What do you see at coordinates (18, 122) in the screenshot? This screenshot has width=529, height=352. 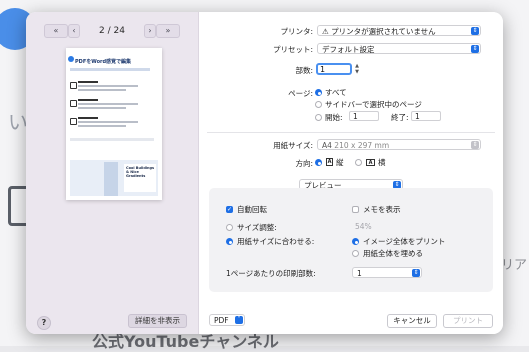 I see `background-text-left: い` at bounding box center [18, 122].